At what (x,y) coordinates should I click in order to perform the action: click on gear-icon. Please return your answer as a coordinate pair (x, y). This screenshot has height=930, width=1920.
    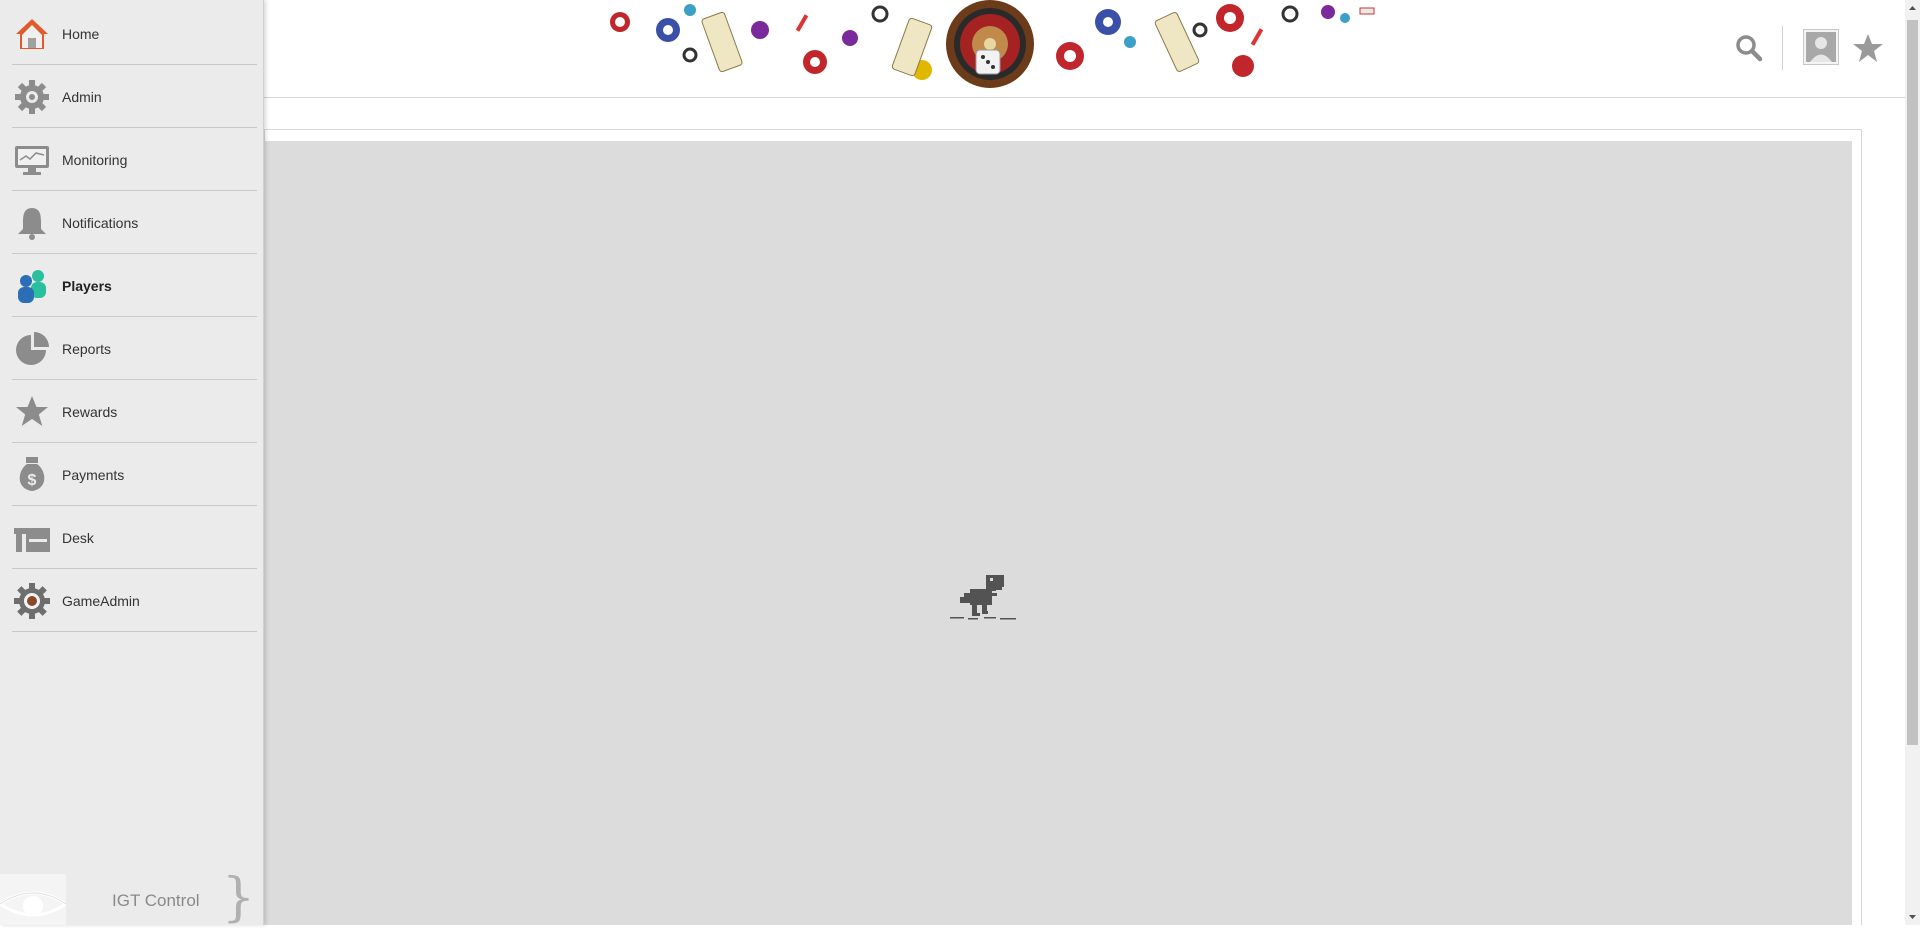
    Looking at the image, I should click on (32, 97).